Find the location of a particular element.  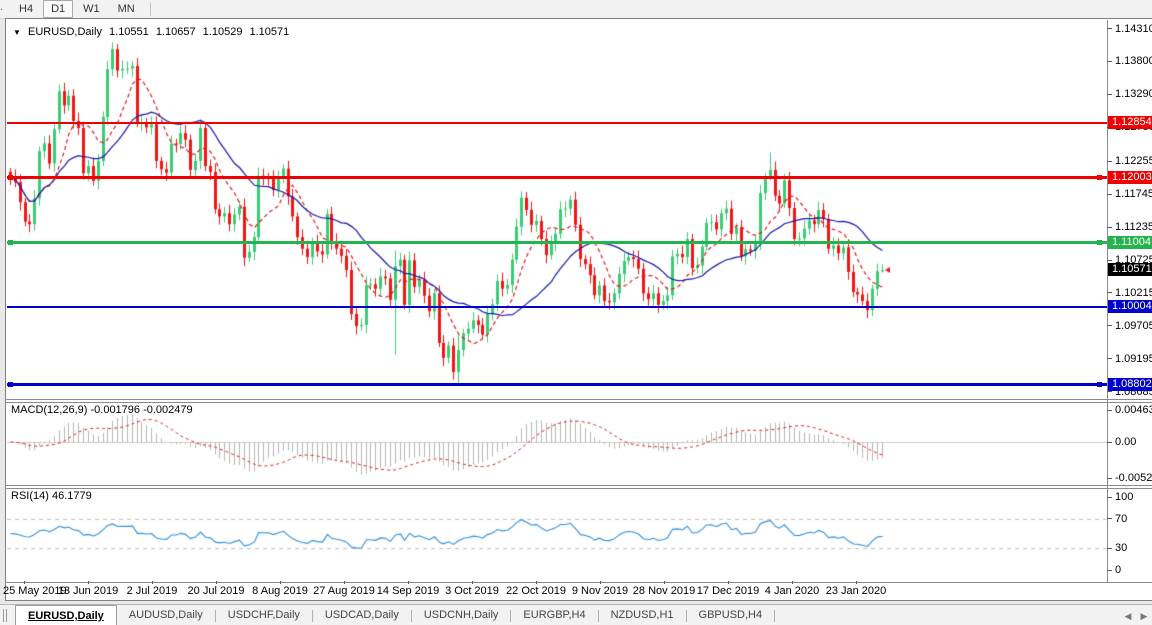

price-axis-label: 1.14310 is located at coordinates (1133, 28).